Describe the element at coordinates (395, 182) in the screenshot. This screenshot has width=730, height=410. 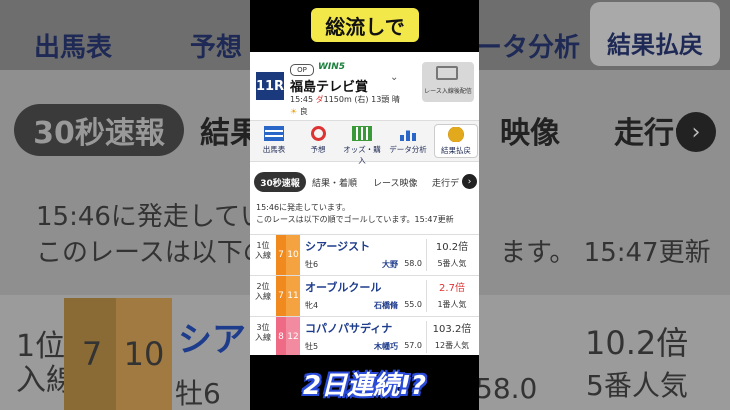
I see `tab-race-video: レース映像` at that location.